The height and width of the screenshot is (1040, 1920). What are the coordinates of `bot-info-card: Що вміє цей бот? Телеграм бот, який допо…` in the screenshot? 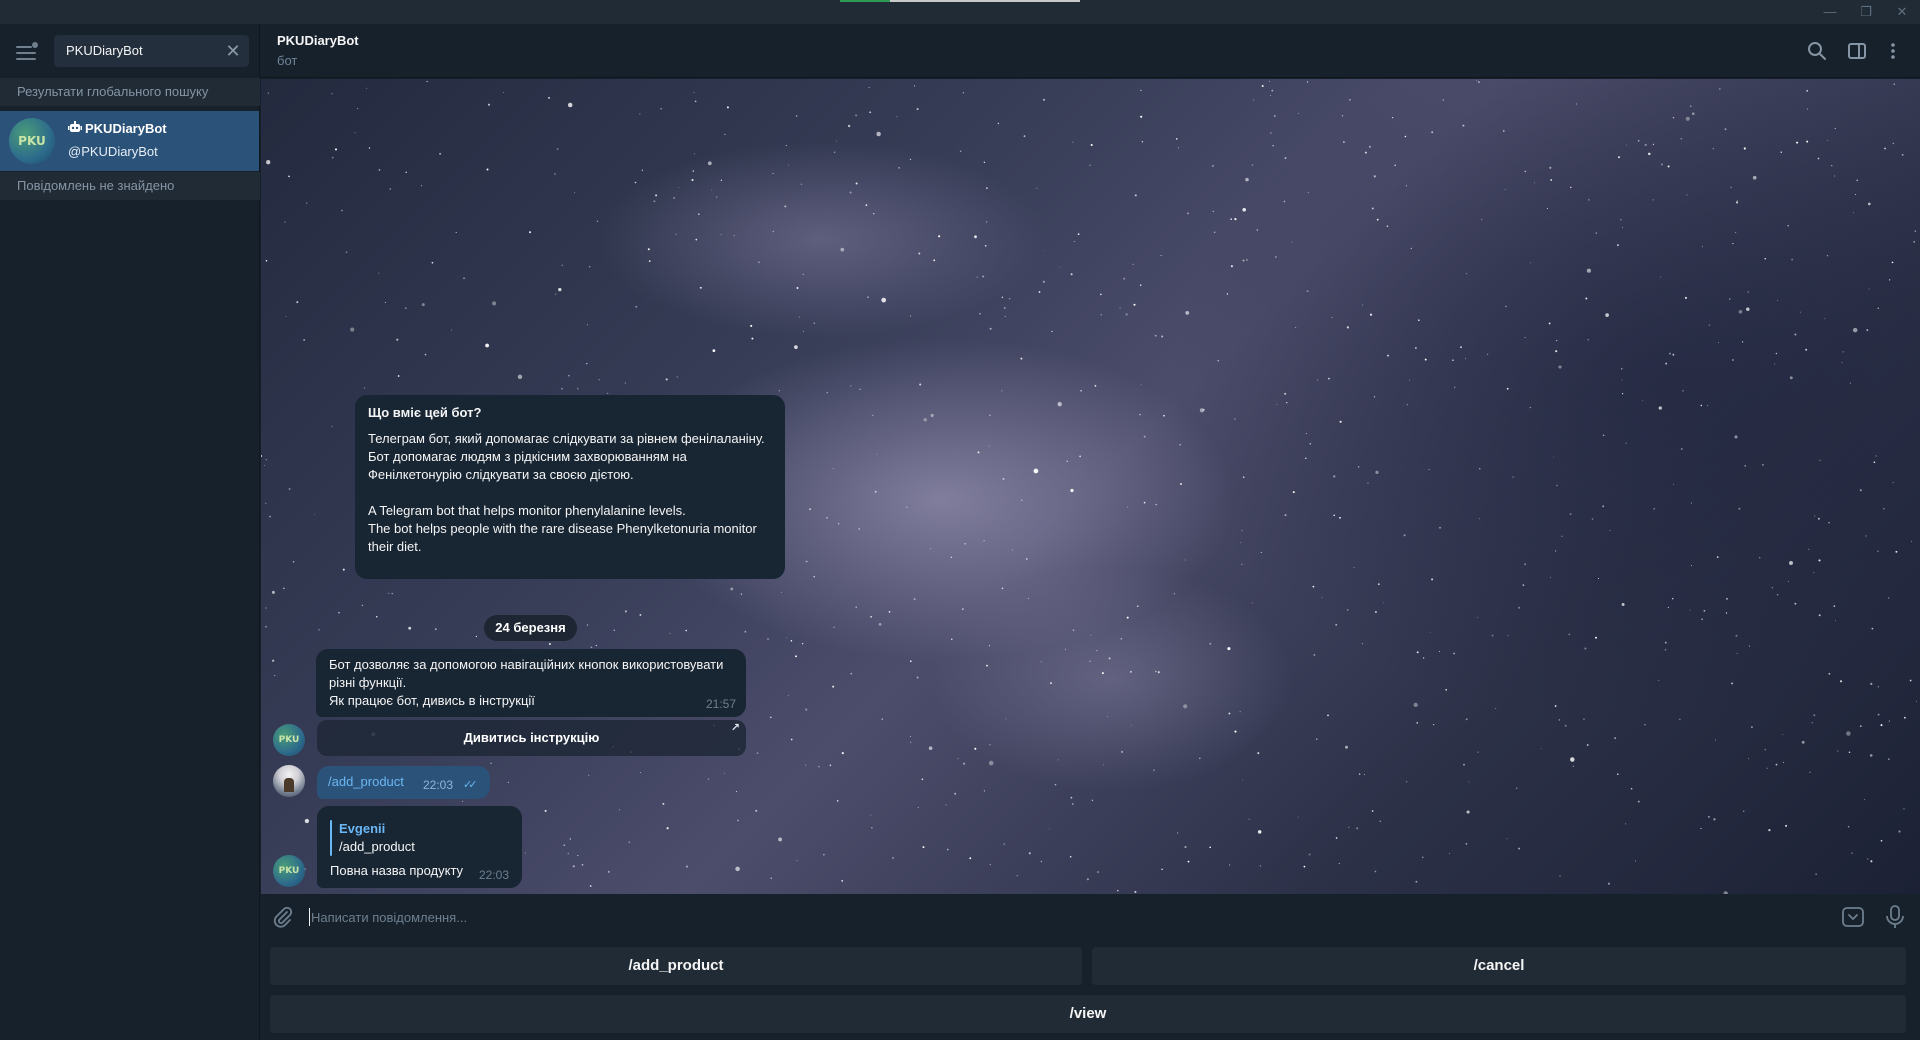 It's located at (570, 487).